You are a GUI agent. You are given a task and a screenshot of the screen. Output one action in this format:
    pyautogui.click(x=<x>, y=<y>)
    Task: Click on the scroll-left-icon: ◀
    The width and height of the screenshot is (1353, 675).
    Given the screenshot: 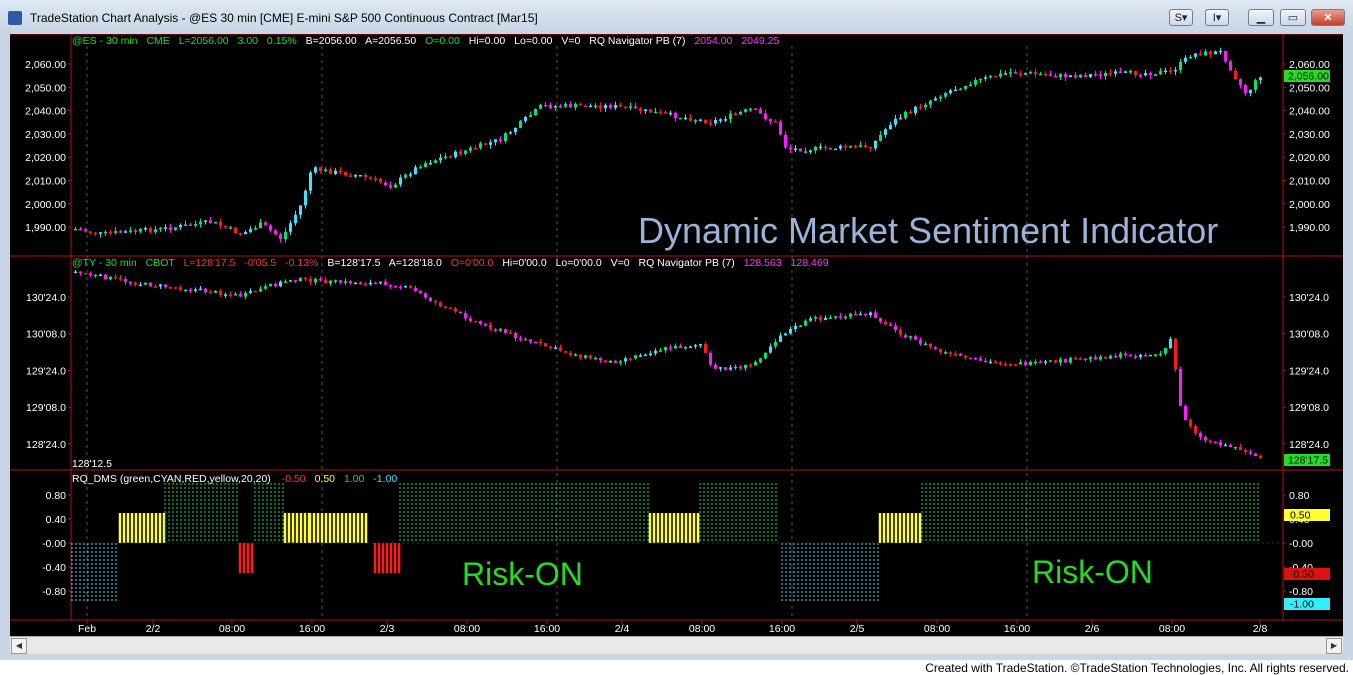 What is the action you would take?
    pyautogui.click(x=19, y=646)
    